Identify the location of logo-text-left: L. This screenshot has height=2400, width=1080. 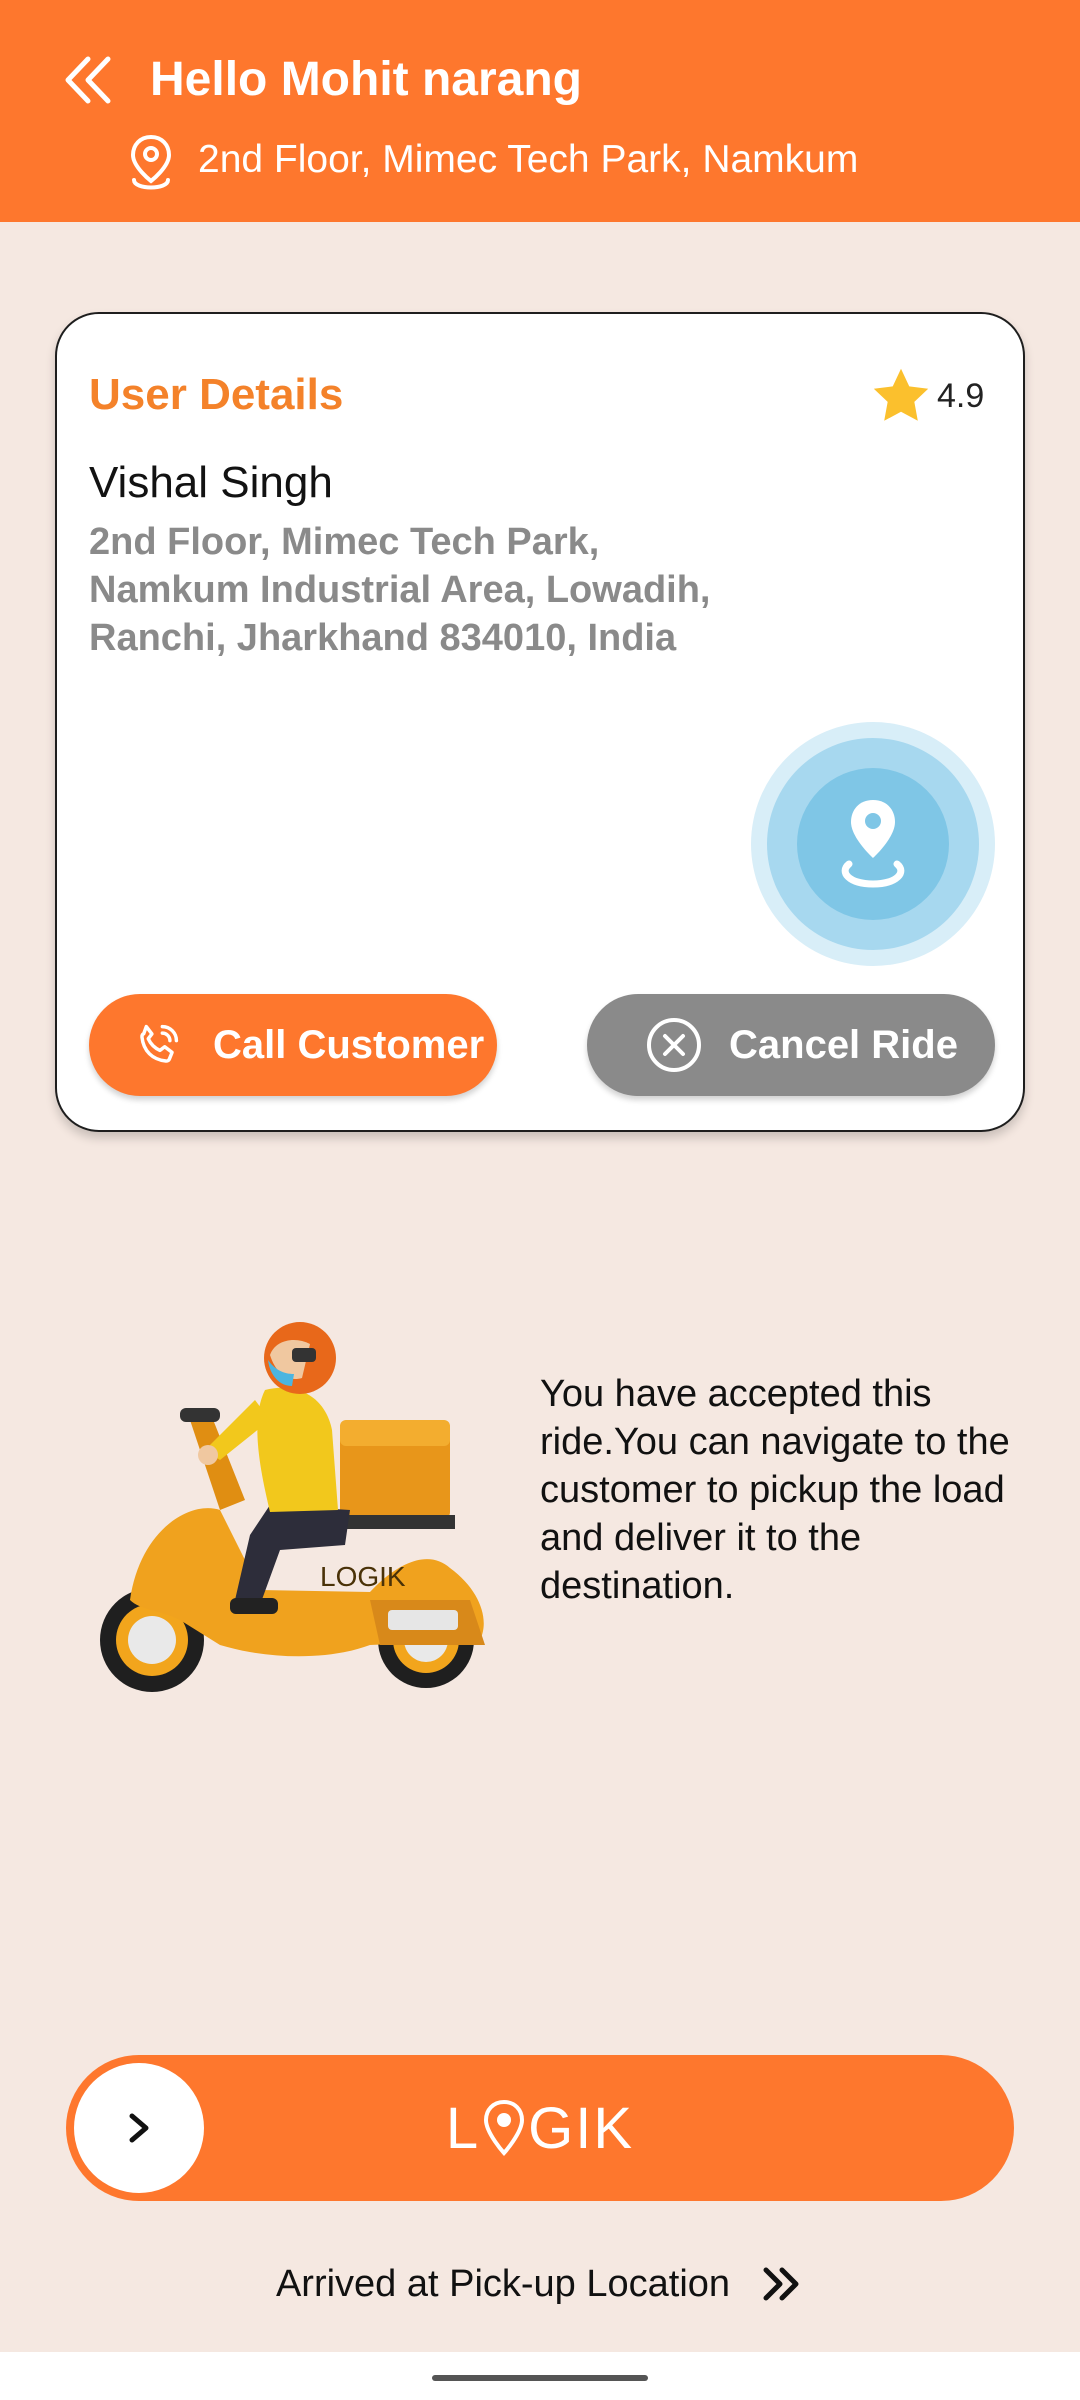
(463, 2128).